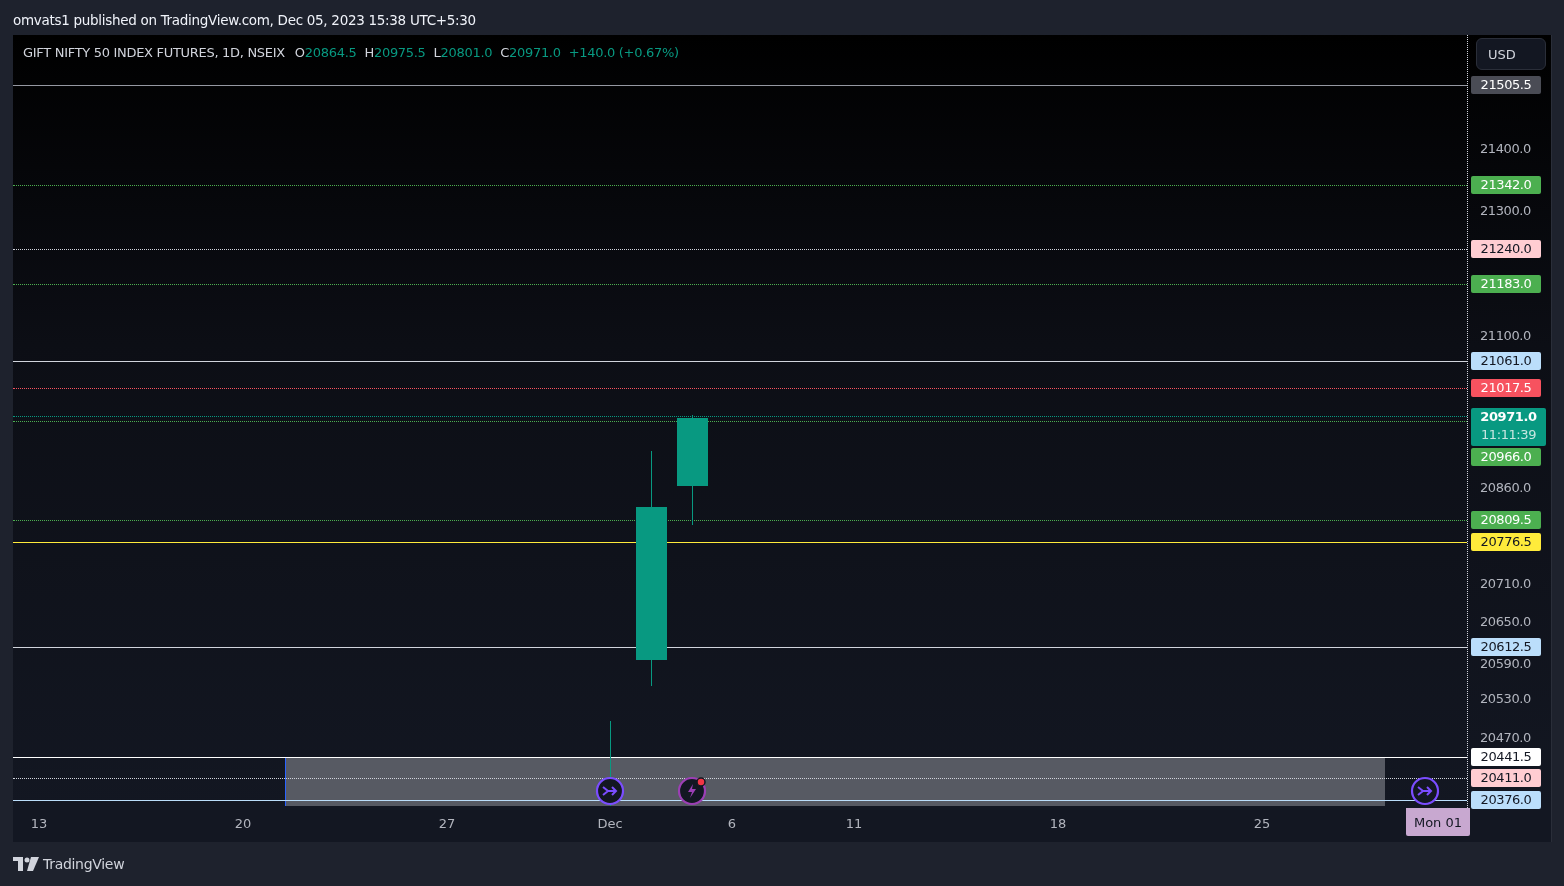 Image resolution: width=1564 pixels, height=886 pixels. I want to click on date-tick: 13, so click(39, 823).